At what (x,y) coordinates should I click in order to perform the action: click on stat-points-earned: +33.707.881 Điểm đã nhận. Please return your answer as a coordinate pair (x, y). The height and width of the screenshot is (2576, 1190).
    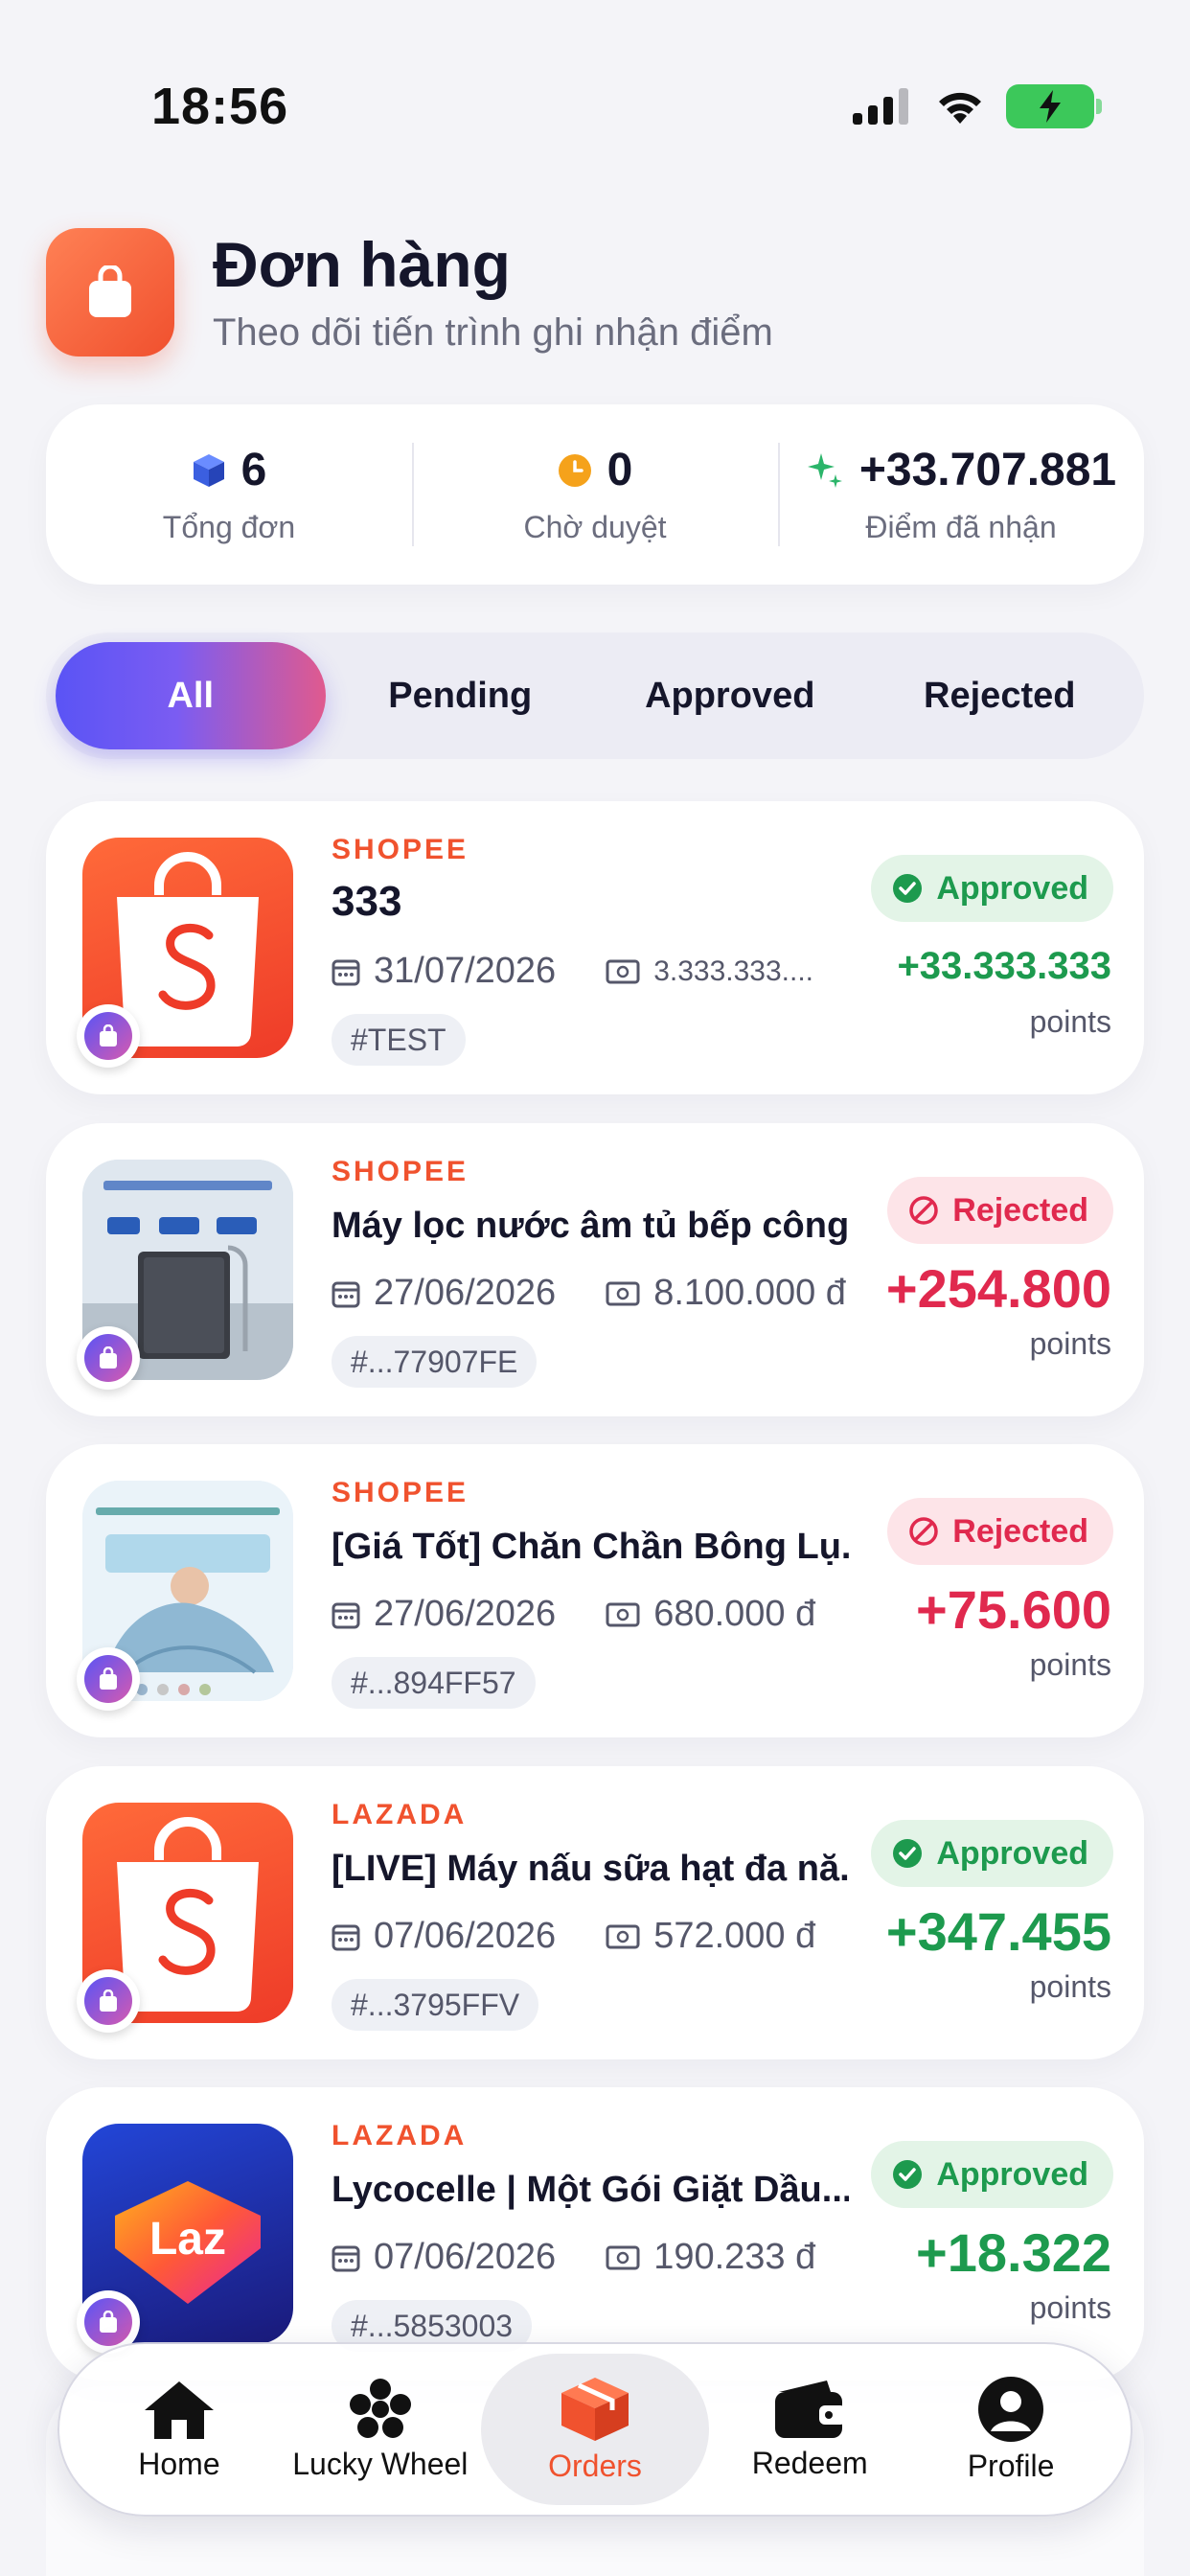
    Looking at the image, I should click on (961, 494).